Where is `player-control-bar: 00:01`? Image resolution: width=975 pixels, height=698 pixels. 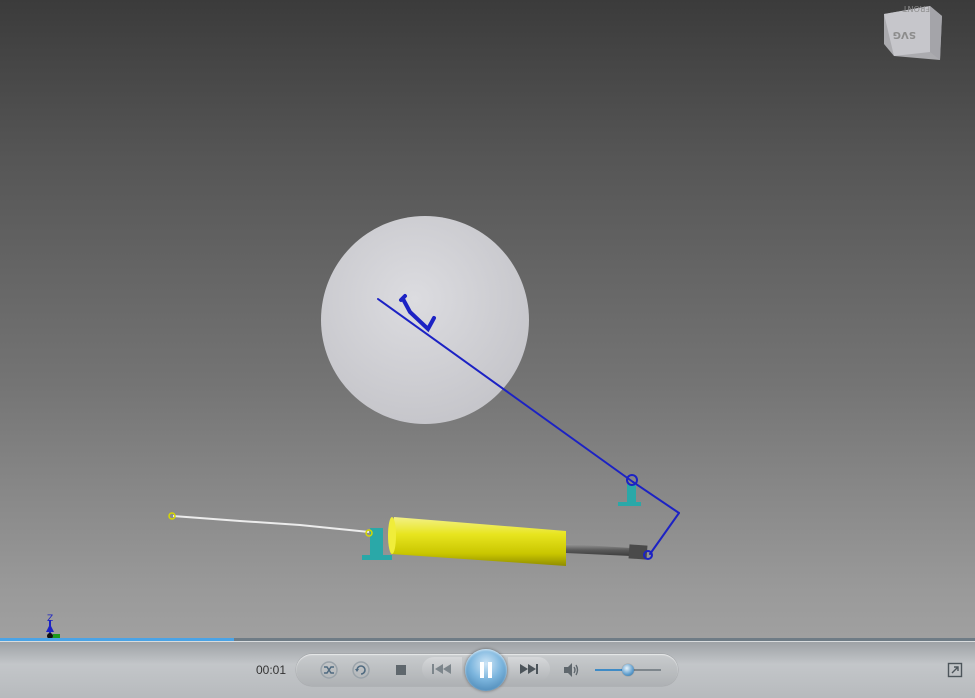 player-control-bar: 00:01 is located at coordinates (487, 669).